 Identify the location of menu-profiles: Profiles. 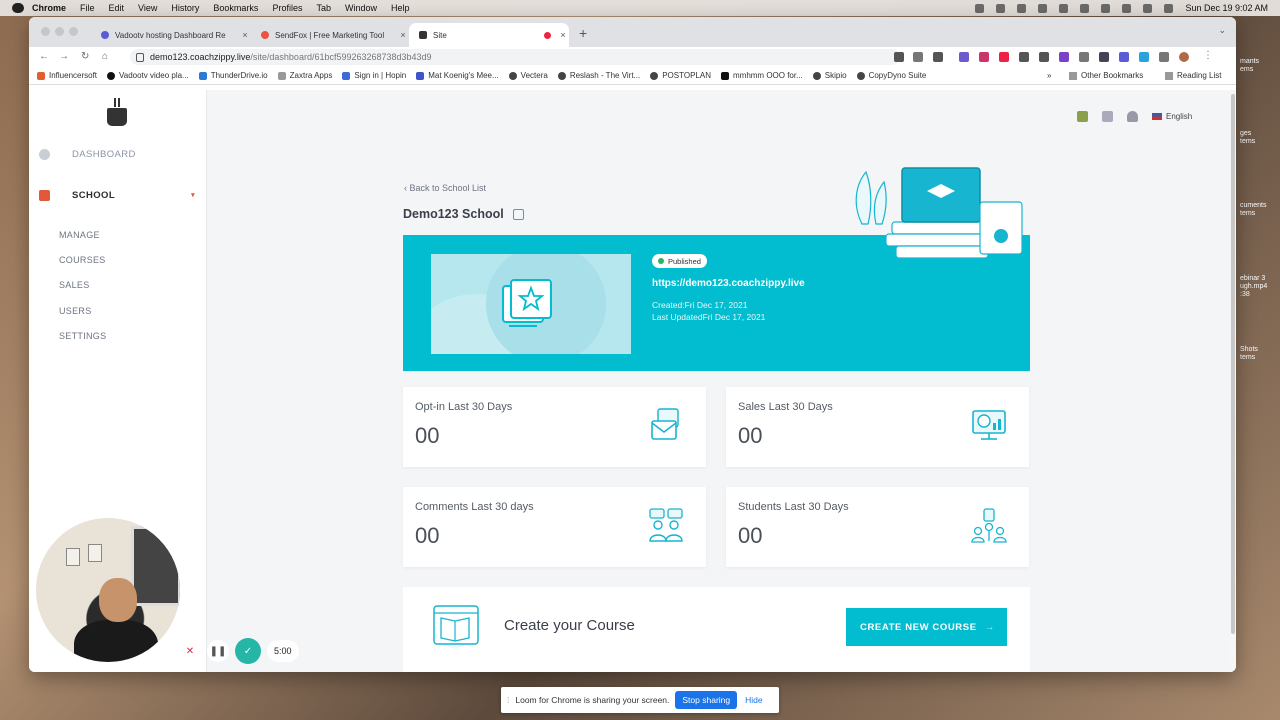
(287, 8).